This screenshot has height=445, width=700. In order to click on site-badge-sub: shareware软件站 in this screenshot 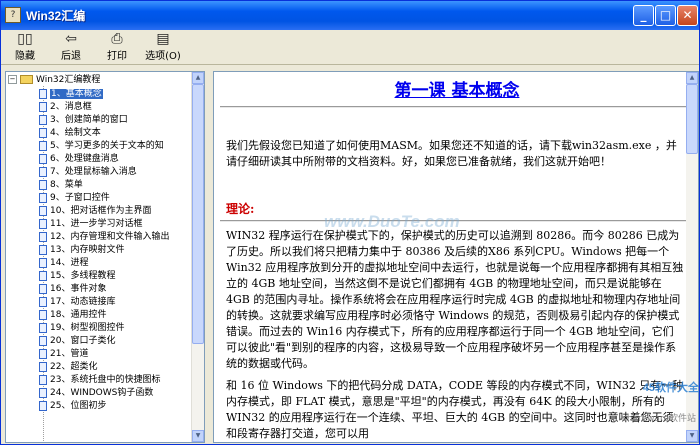, I will do `click(659, 419)`.